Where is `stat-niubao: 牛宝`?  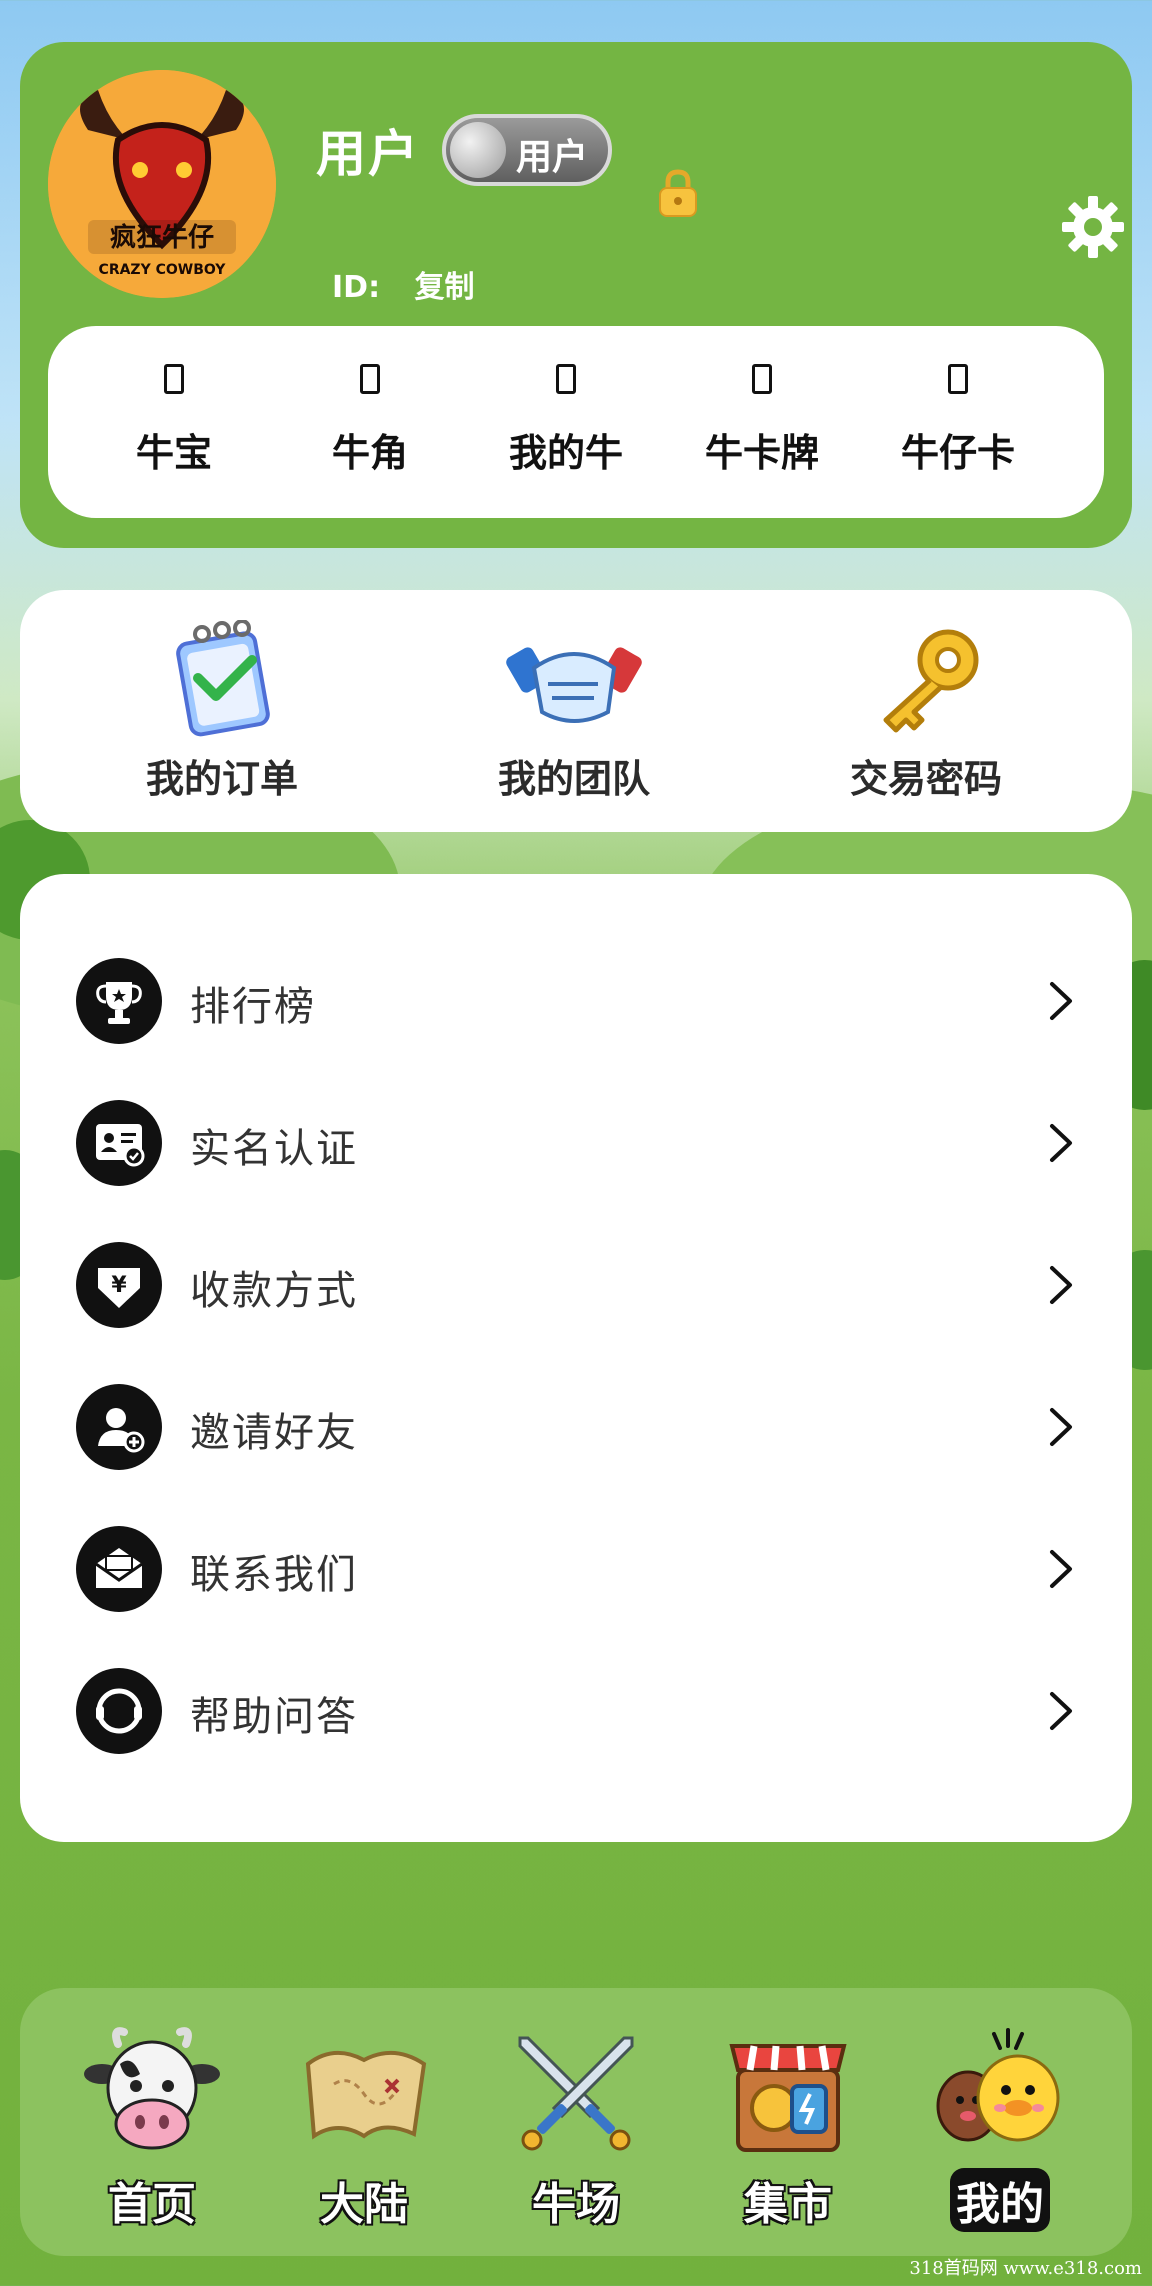 stat-niubao: 牛宝 is located at coordinates (174, 422).